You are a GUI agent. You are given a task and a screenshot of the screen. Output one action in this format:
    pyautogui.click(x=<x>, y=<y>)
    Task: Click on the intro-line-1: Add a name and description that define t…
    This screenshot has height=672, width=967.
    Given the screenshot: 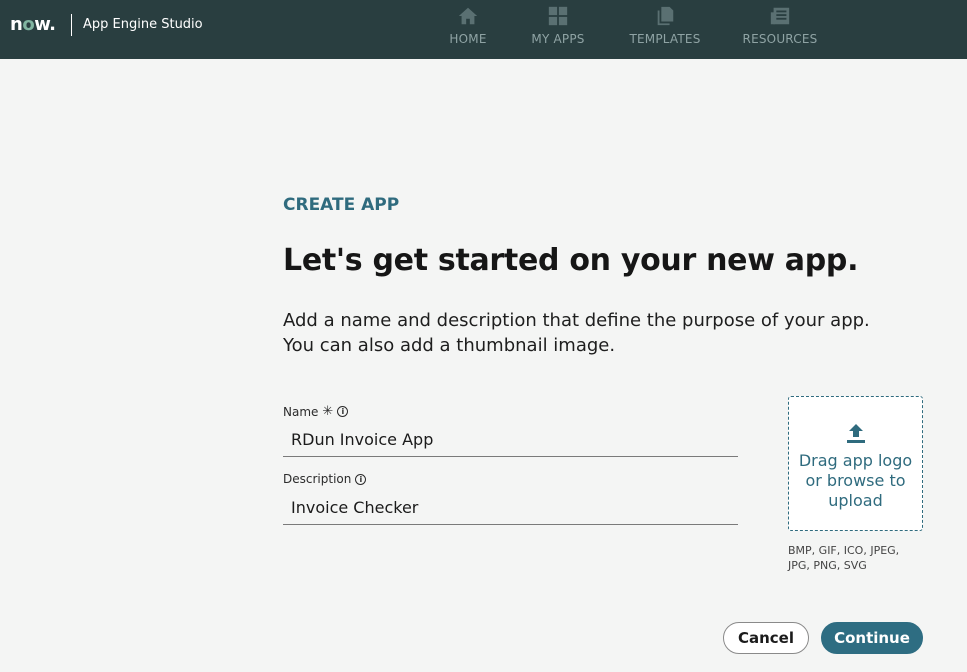 What is the action you would take?
    pyautogui.click(x=576, y=320)
    